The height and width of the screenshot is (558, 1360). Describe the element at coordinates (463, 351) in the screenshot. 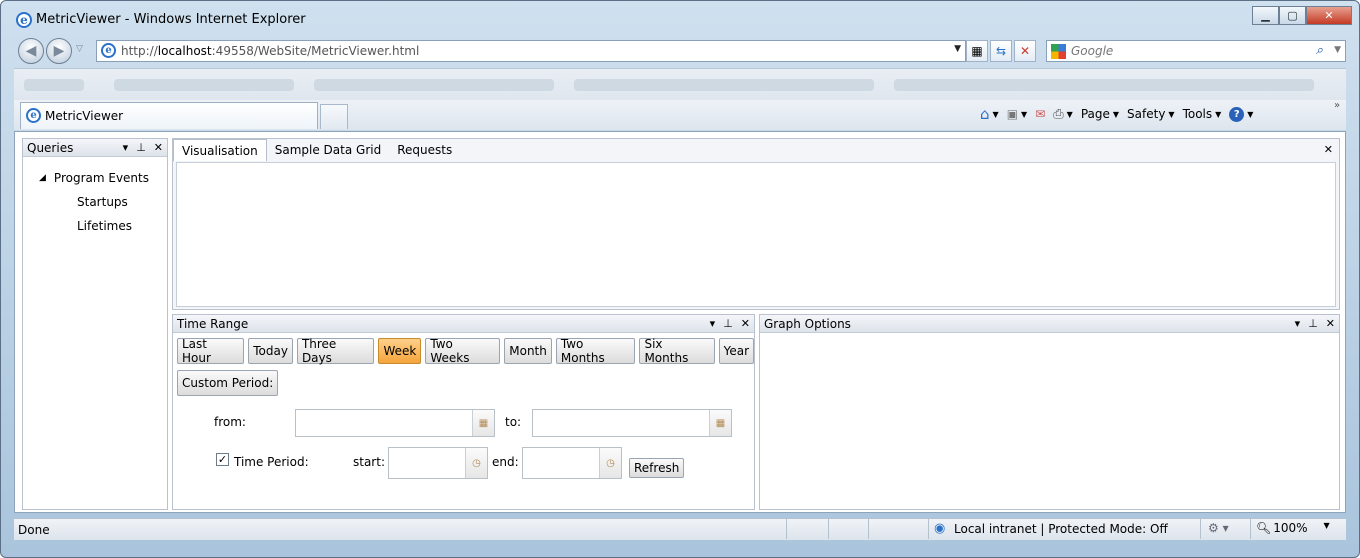

I see `two-weeks-button: Two Weeks` at that location.